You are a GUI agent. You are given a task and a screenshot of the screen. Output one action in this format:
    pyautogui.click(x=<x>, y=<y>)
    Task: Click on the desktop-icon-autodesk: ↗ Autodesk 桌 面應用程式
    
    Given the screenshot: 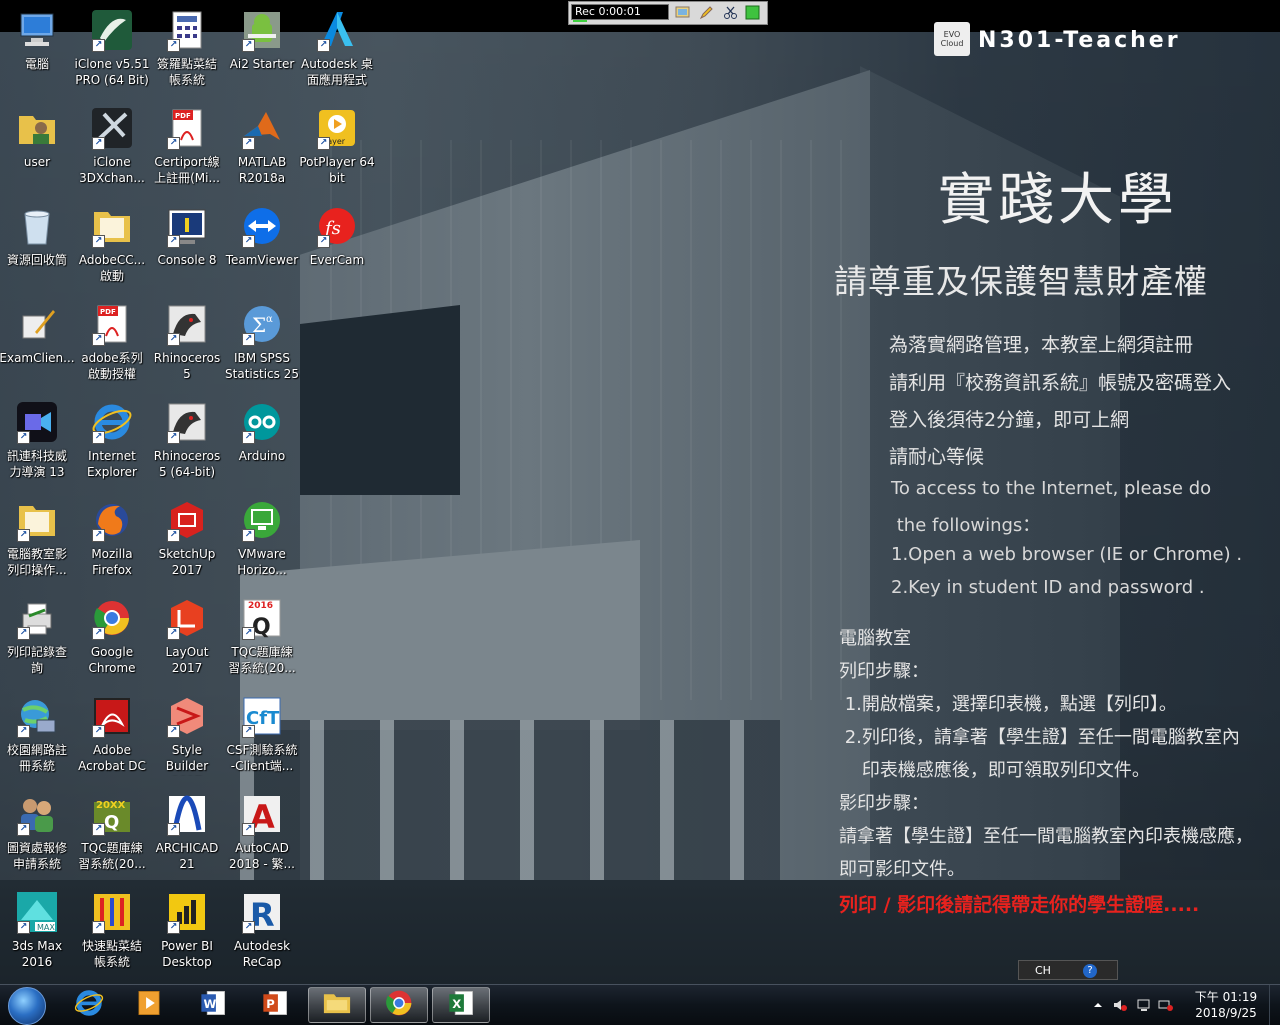 What is the action you would take?
    pyautogui.click(x=337, y=50)
    